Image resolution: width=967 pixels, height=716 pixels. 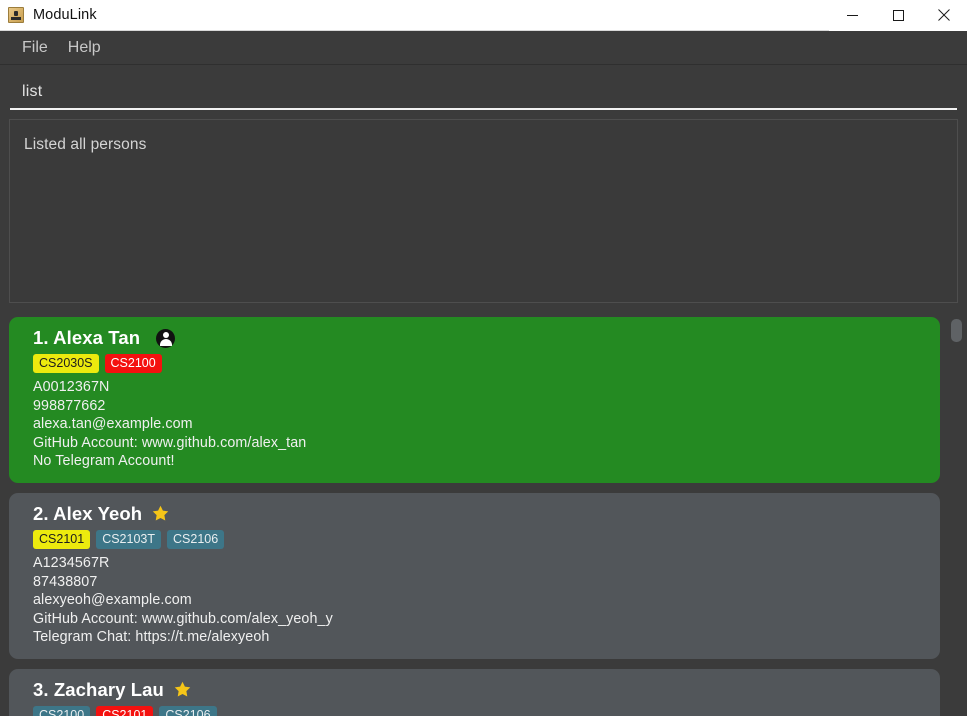 What do you see at coordinates (84, 48) in the screenshot?
I see `menu-item-help: Help` at bounding box center [84, 48].